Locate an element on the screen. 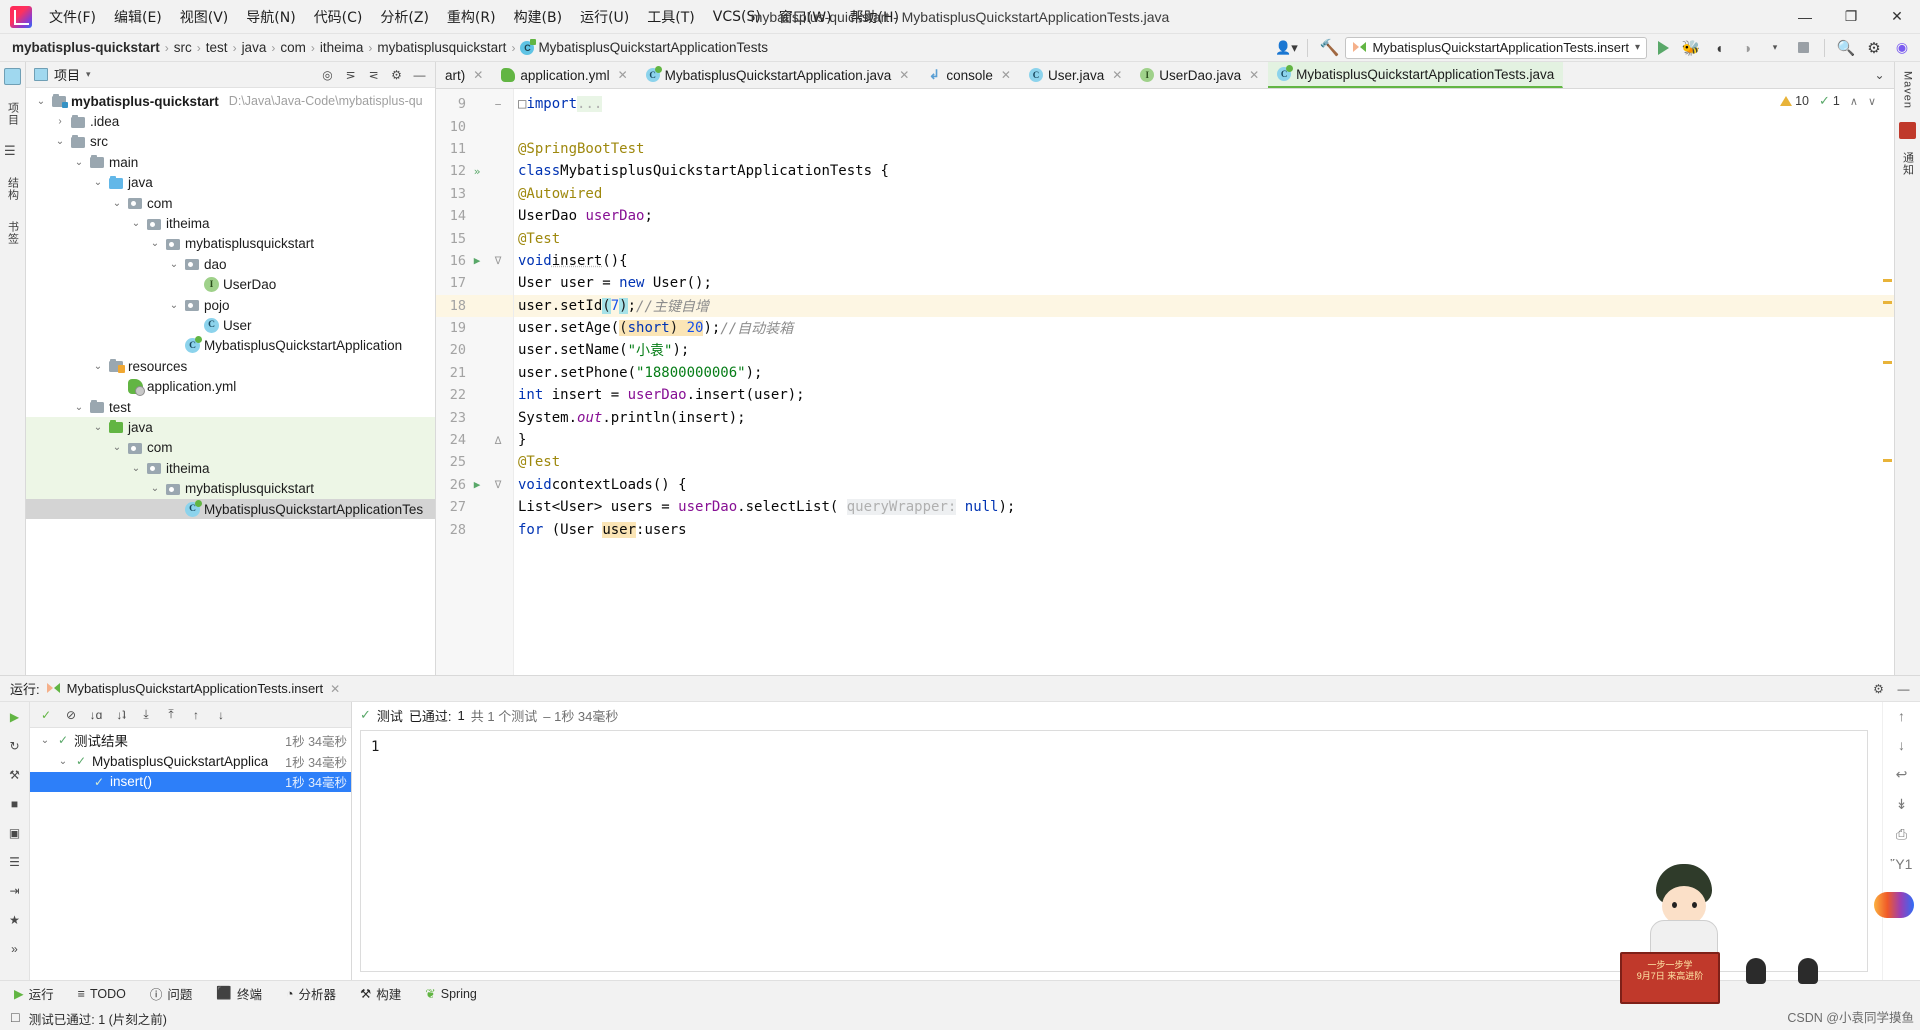  expand-all-icon: ⤓ is located at coordinates (146, 715).